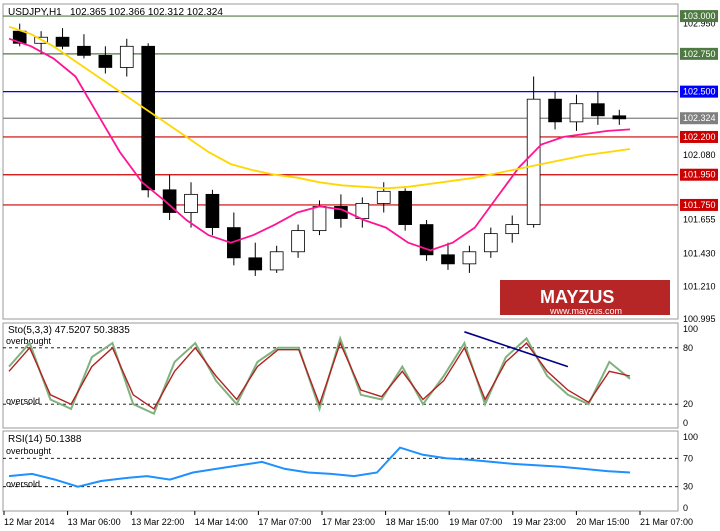 The image size is (720, 531). Describe the element at coordinates (666, 522) in the screenshot. I see `x-axis-label: 21 Mar 07:00` at that location.